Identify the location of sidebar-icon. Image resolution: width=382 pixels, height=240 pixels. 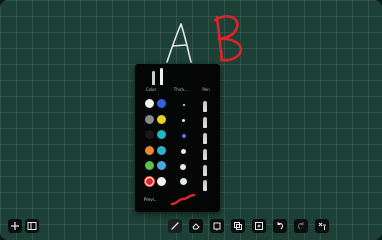
(32, 226).